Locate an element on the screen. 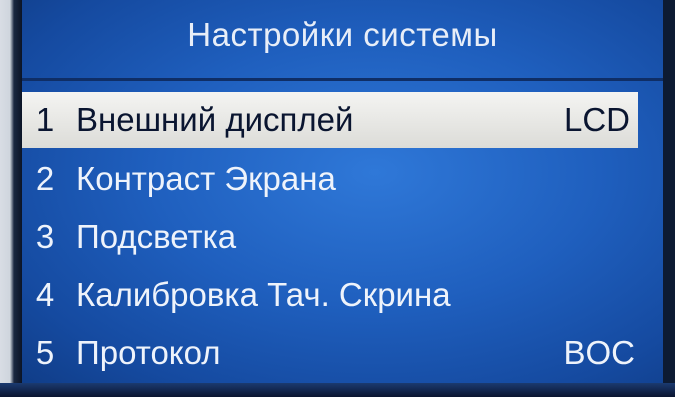 This screenshot has width=675, height=397. menu-item-value: LCD is located at coordinates (596, 119).